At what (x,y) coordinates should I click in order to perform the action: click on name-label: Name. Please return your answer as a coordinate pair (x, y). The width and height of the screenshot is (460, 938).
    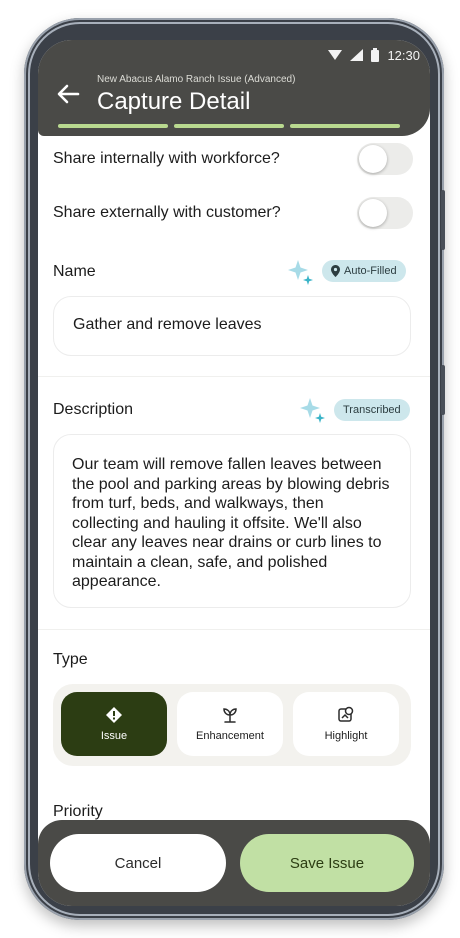
    Looking at the image, I should click on (74, 271).